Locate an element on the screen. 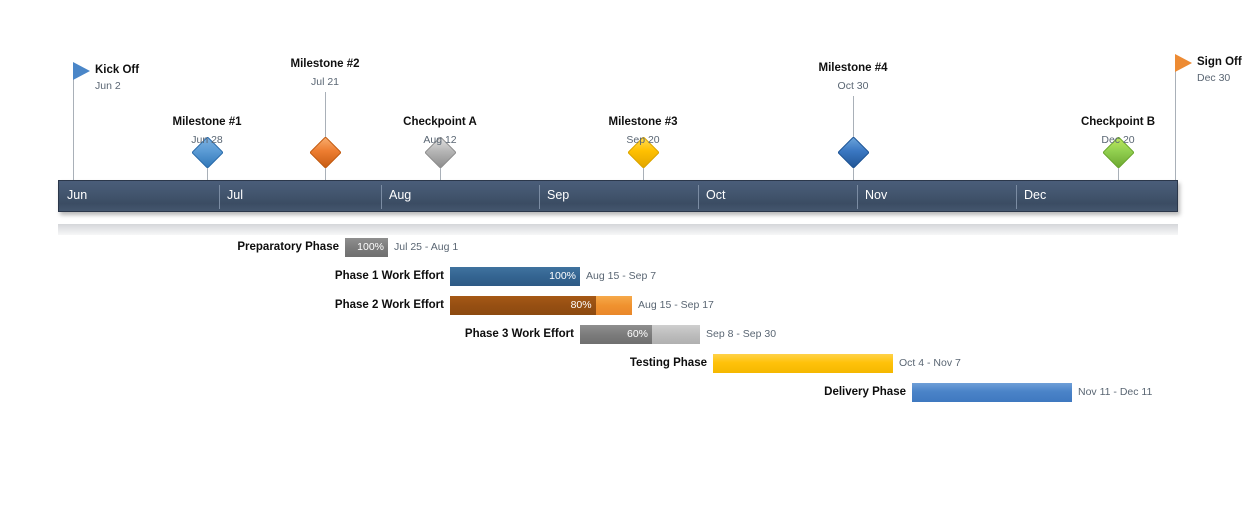 The image size is (1252, 519). task-bar-progress-testing-phase is located at coordinates (803, 363).